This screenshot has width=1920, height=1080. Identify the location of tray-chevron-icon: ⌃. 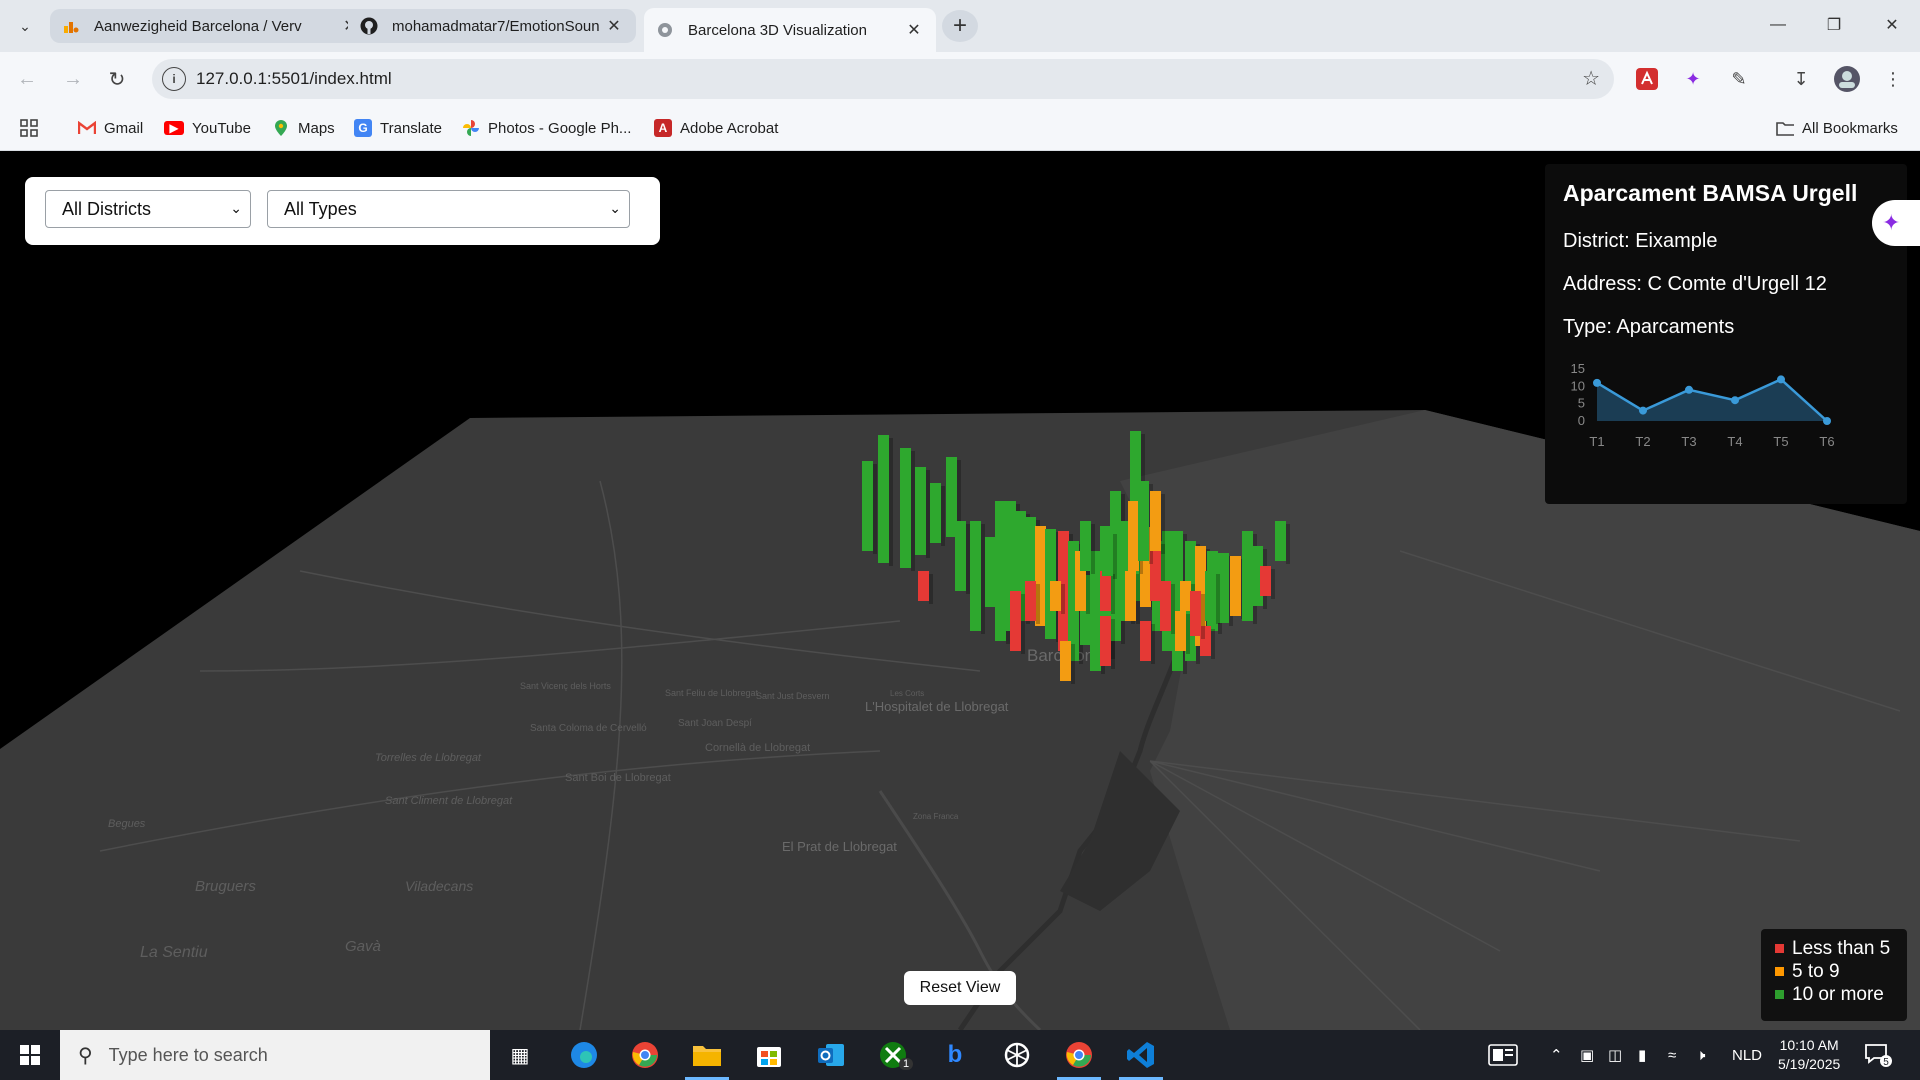
(1556, 1055).